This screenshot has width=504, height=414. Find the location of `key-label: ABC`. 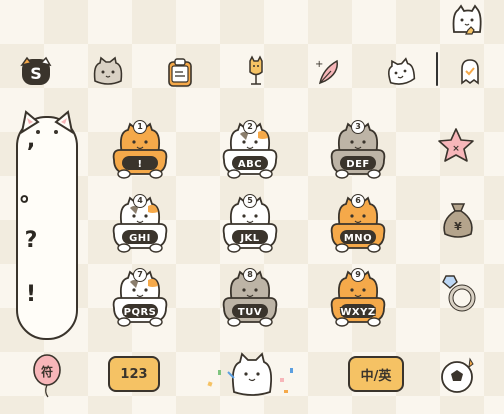

key-label: ABC is located at coordinates (250, 164).